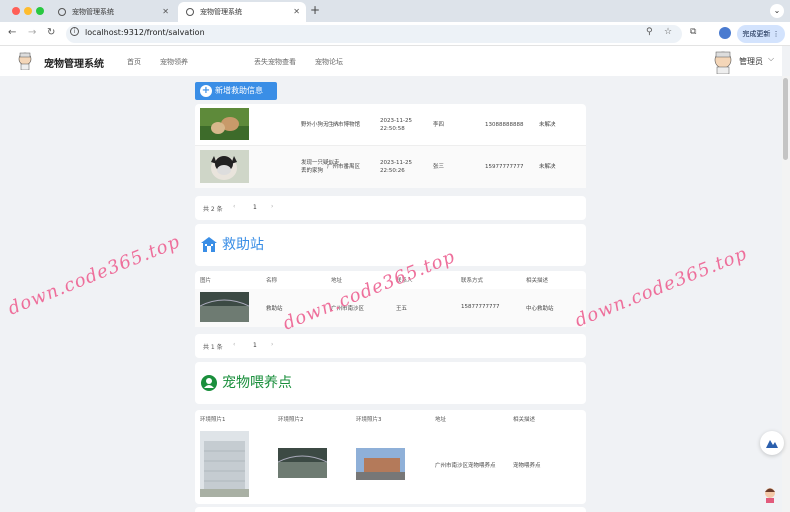 This screenshot has width=790, height=512. Describe the element at coordinates (751, 61) in the screenshot. I see `user-name: 管理员` at that location.